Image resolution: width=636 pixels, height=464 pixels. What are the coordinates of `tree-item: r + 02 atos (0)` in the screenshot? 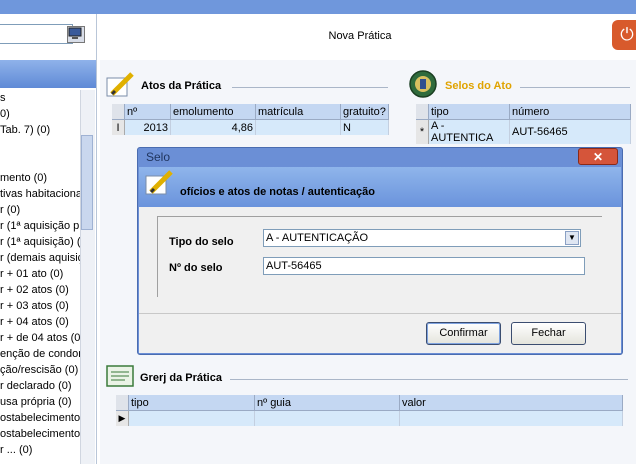 It's located at (40, 290).